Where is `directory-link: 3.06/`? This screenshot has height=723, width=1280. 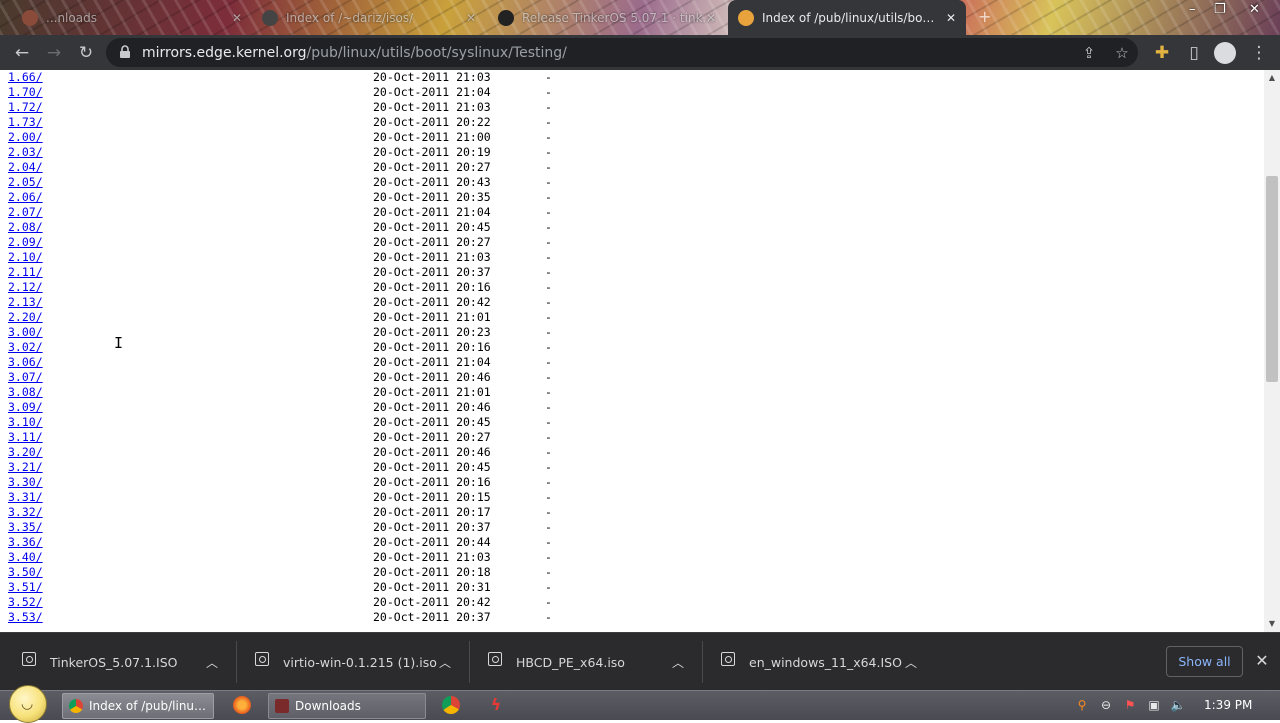 directory-link: 3.06/ is located at coordinates (25, 362).